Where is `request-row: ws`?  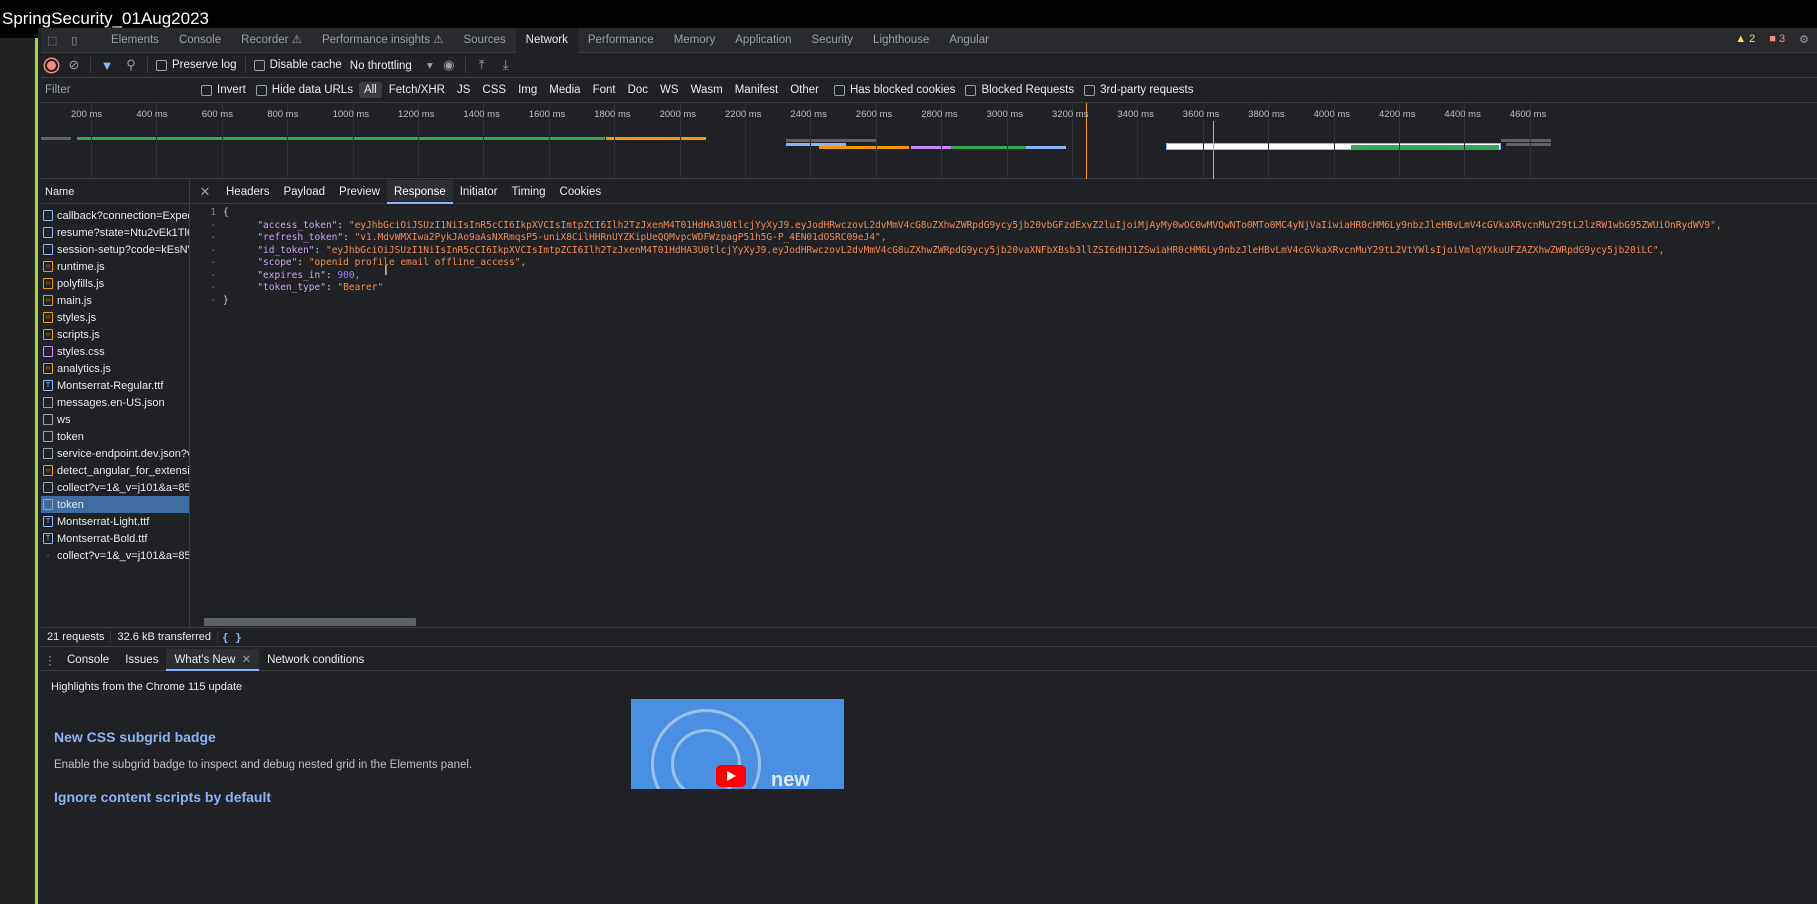 request-row: ws is located at coordinates (115, 419).